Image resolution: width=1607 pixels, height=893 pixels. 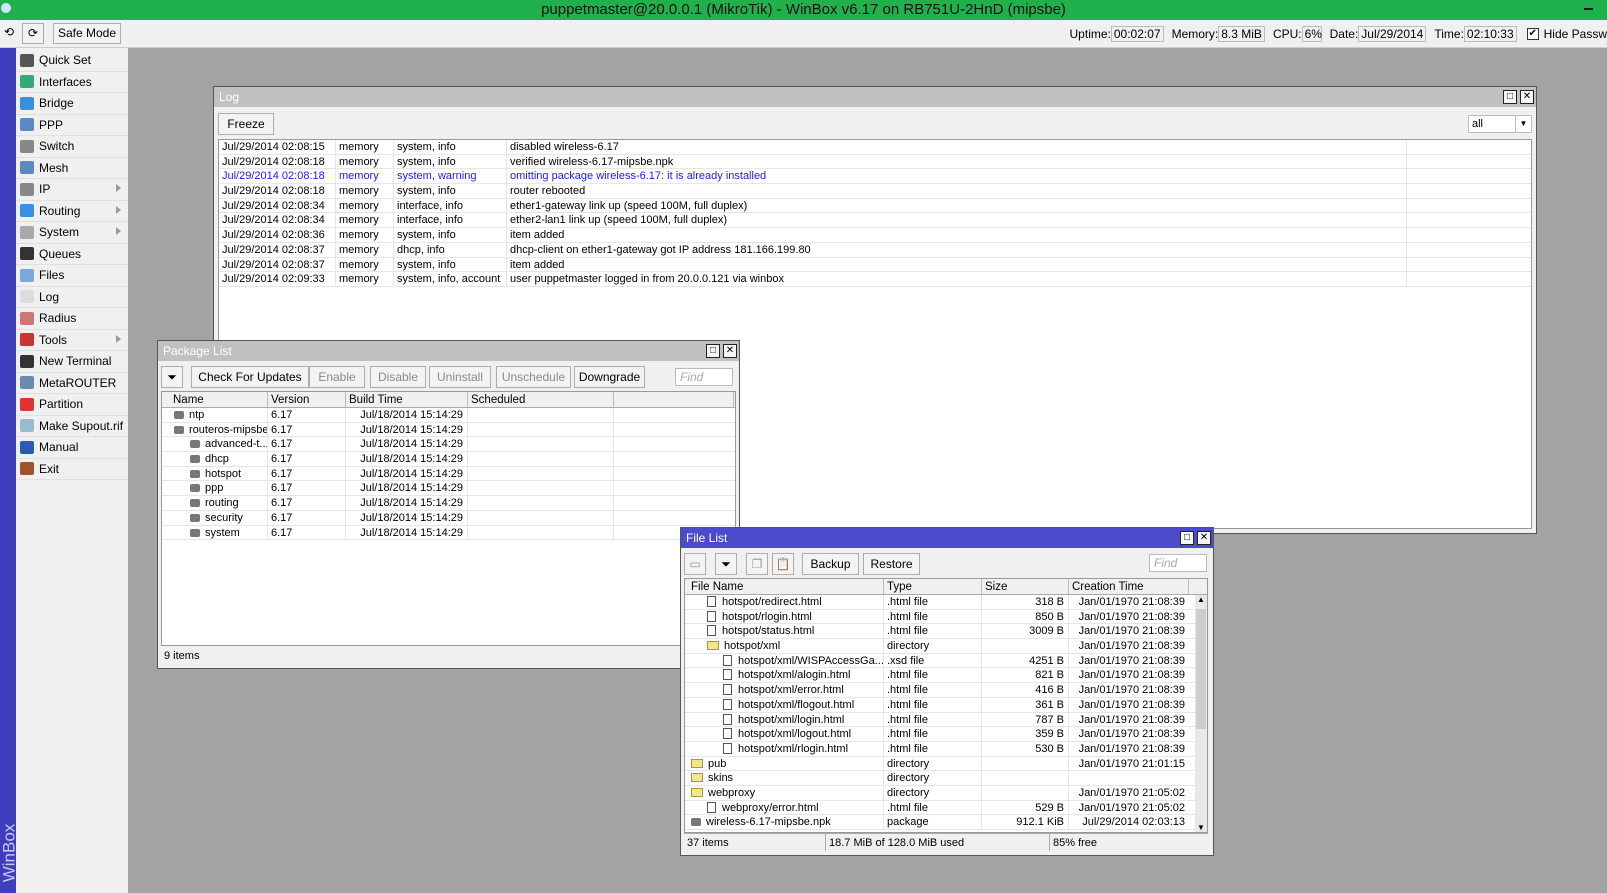 What do you see at coordinates (407, 399) in the screenshot?
I see `column-header-build-time: Build Time` at bounding box center [407, 399].